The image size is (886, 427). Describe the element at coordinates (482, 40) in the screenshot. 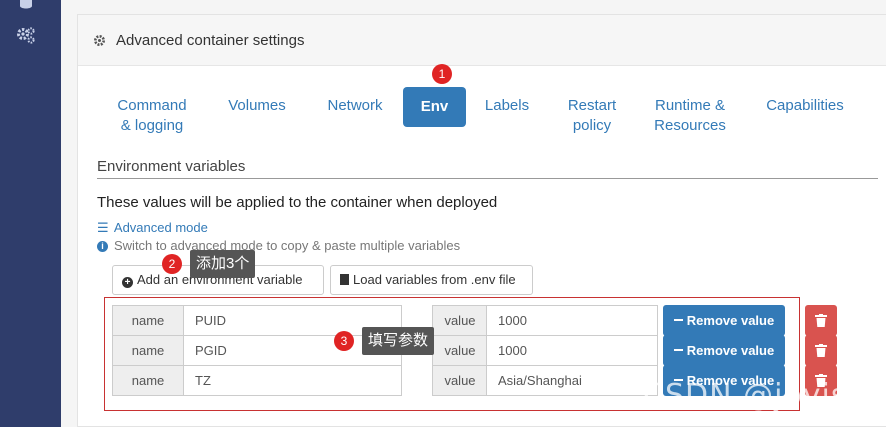

I see `panel-header: Advanced container settings` at that location.